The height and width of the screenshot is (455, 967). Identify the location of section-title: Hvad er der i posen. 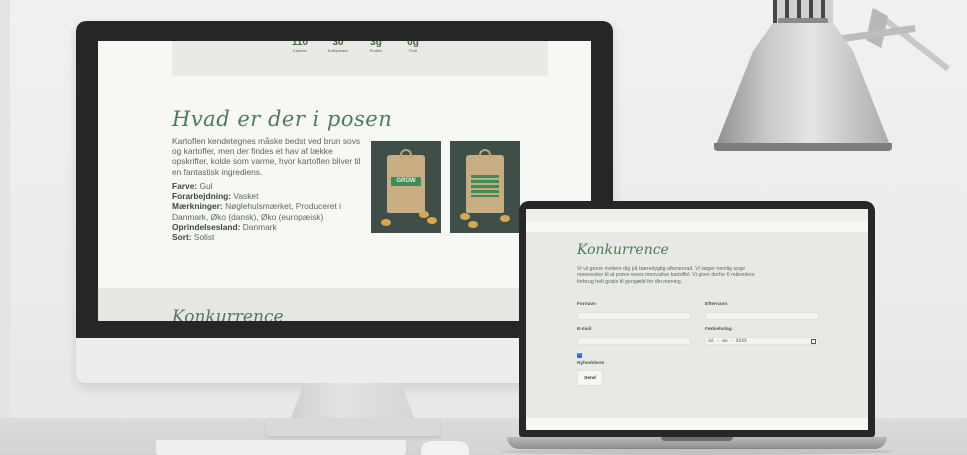
(282, 119).